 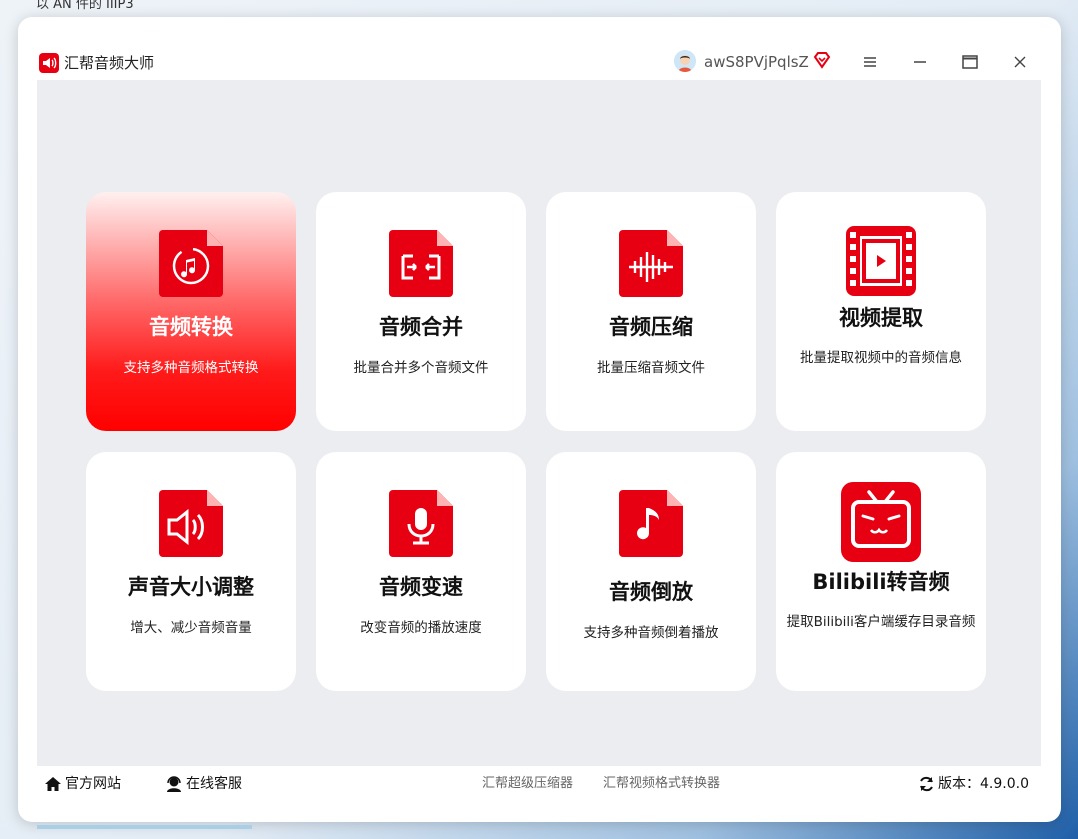 I want to click on card-audio-speed: 音频变速 改变音频的播放速度, so click(x=421, y=571).